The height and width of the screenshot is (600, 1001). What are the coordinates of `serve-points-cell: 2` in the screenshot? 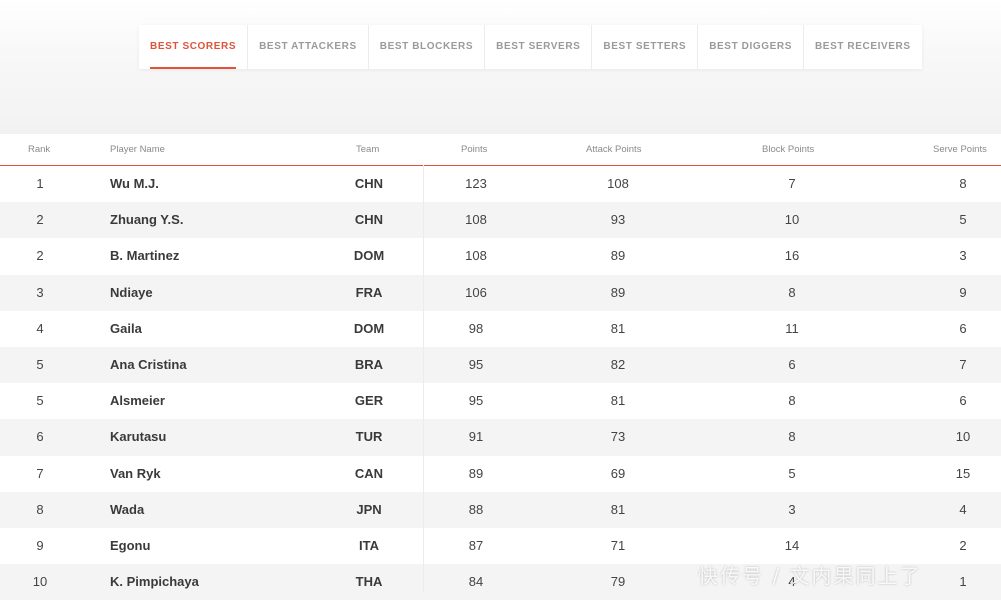 It's located at (963, 545).